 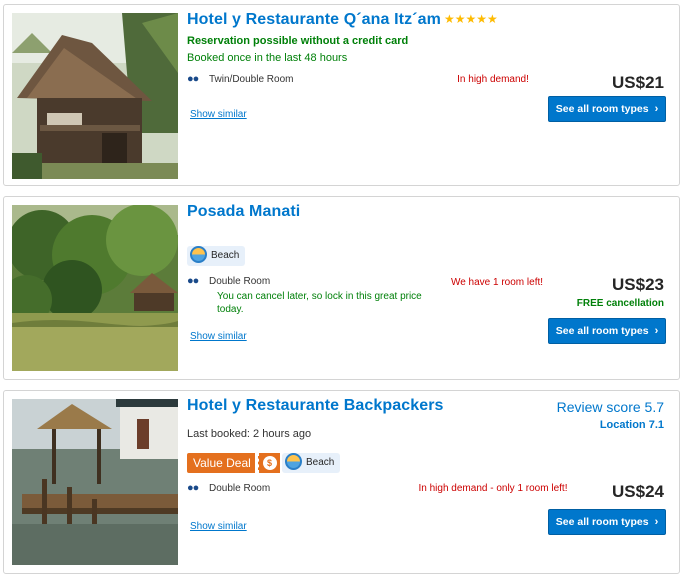 I want to click on last-booked-note: Last booked: 2 hours ago, so click(x=249, y=434).